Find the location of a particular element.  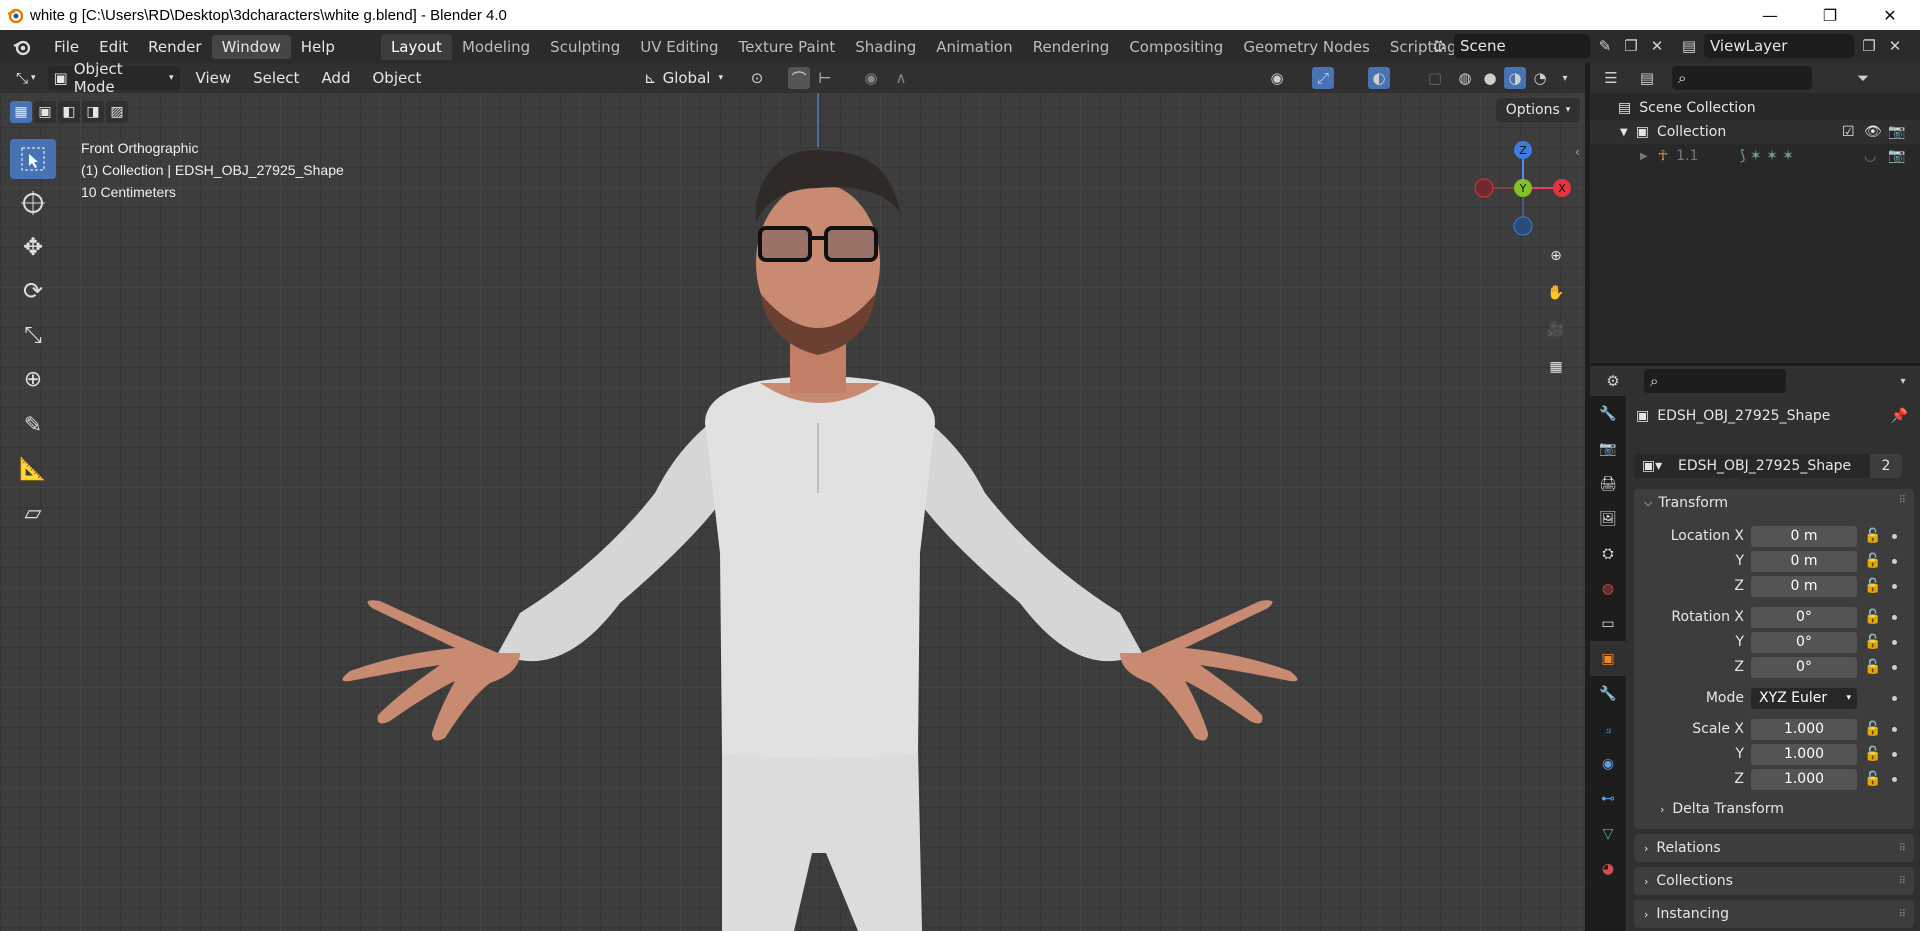

proportional-edit-icon: ◉ is located at coordinates (871, 78).